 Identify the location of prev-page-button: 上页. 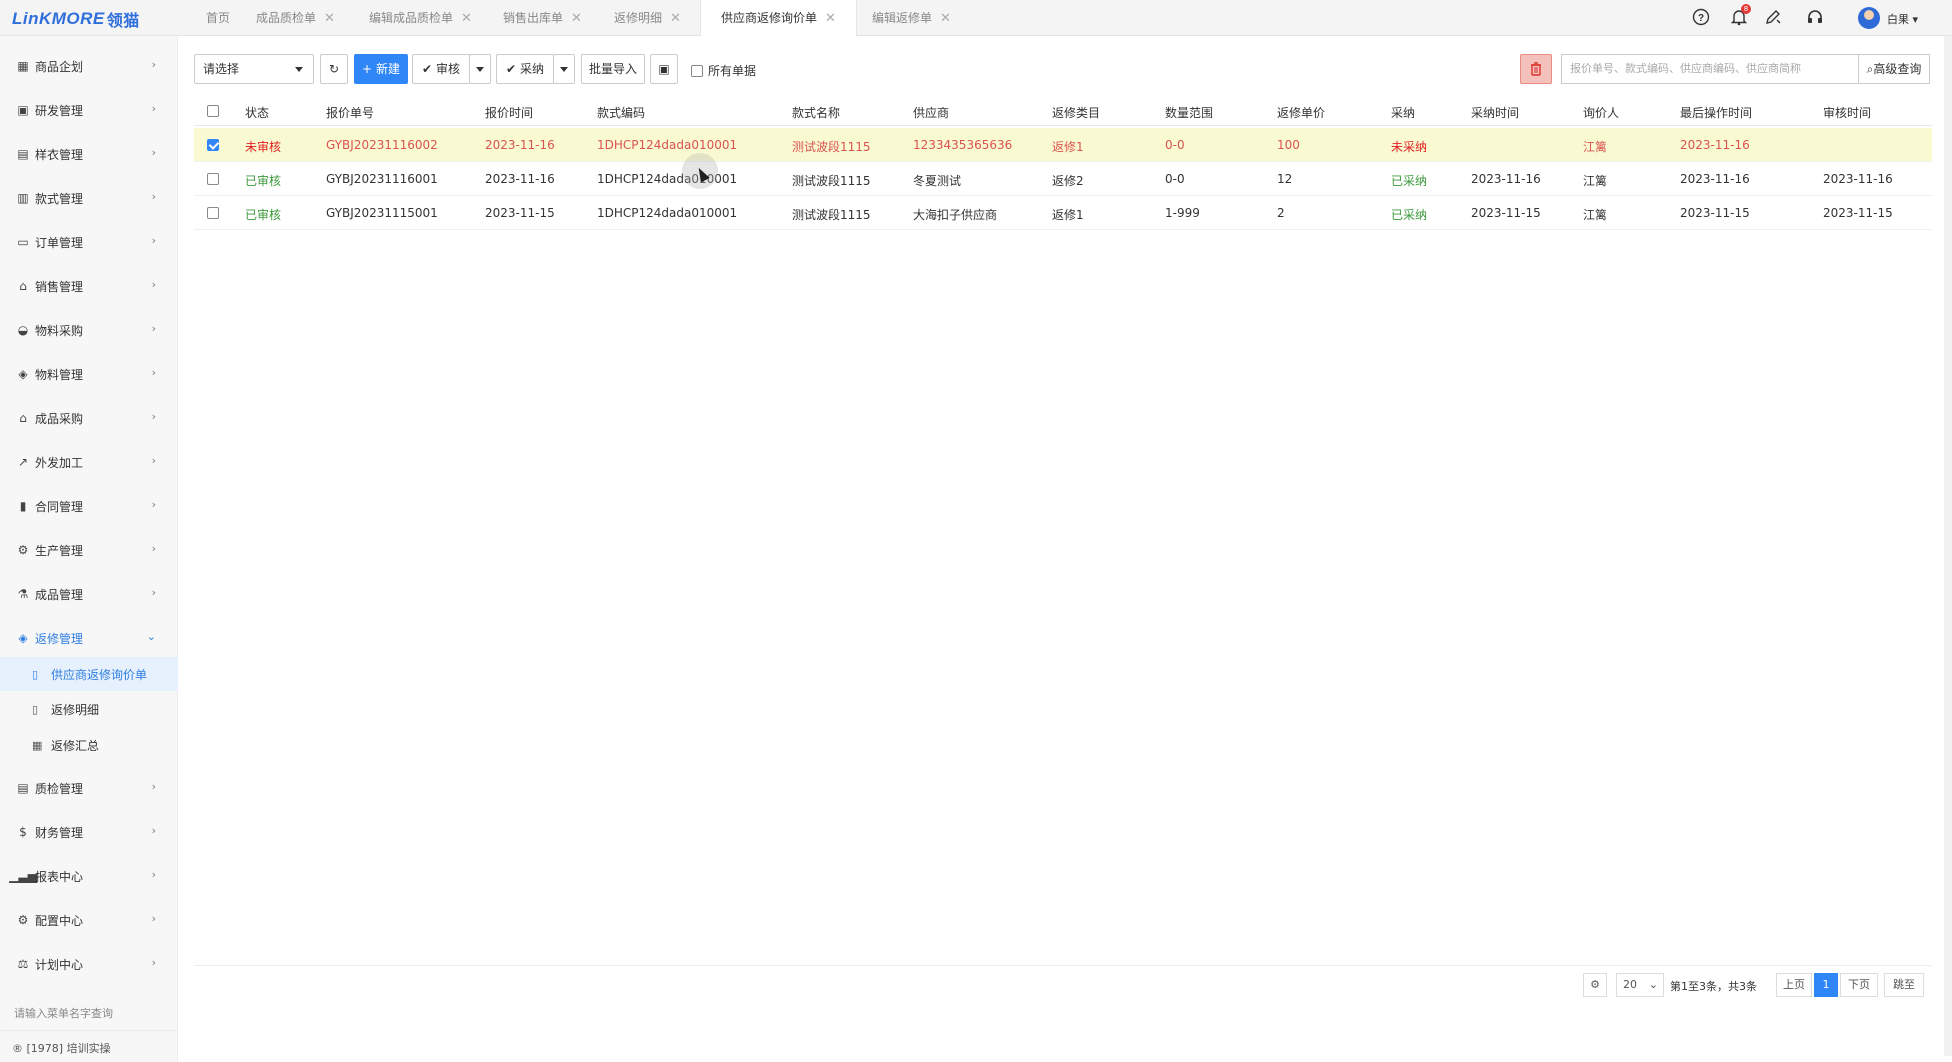
(1794, 985).